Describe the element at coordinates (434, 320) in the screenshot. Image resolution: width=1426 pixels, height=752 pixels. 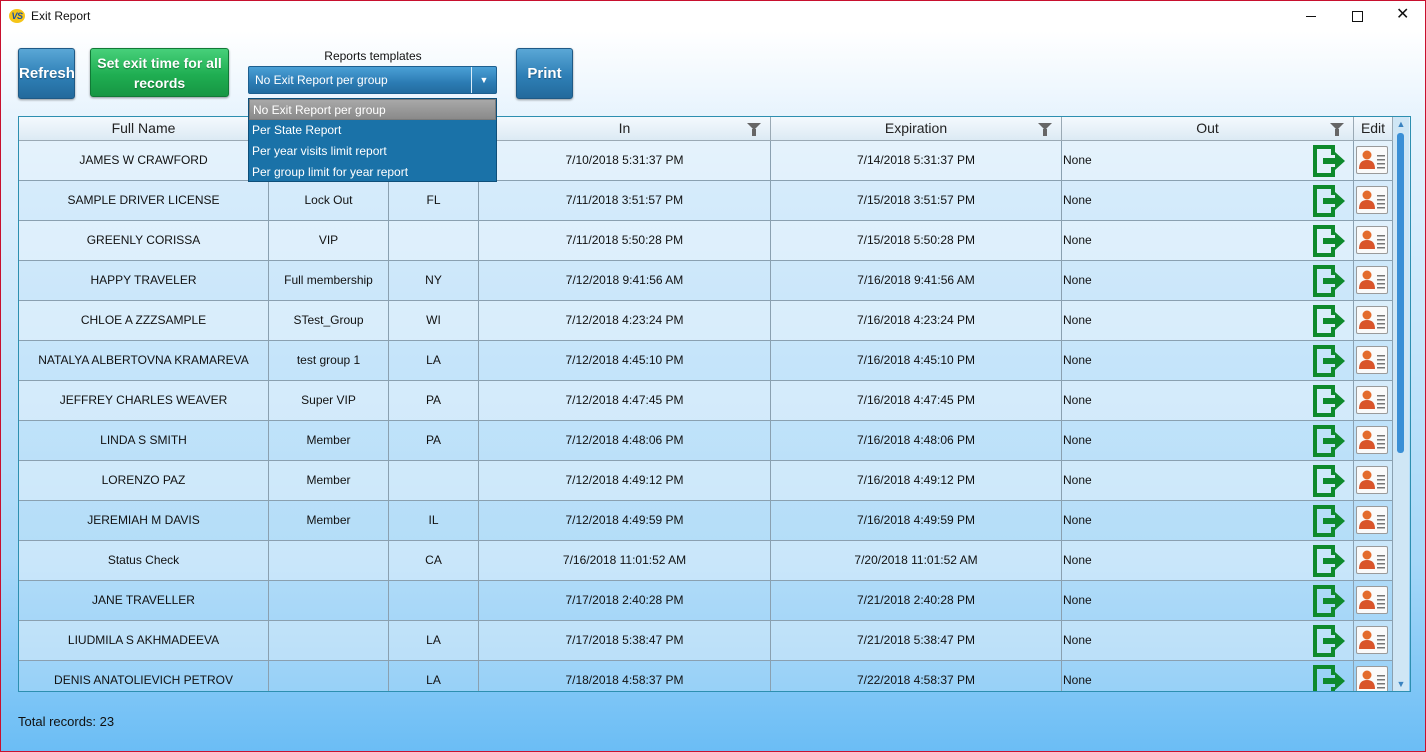
I see `state-cell: WI` at that location.